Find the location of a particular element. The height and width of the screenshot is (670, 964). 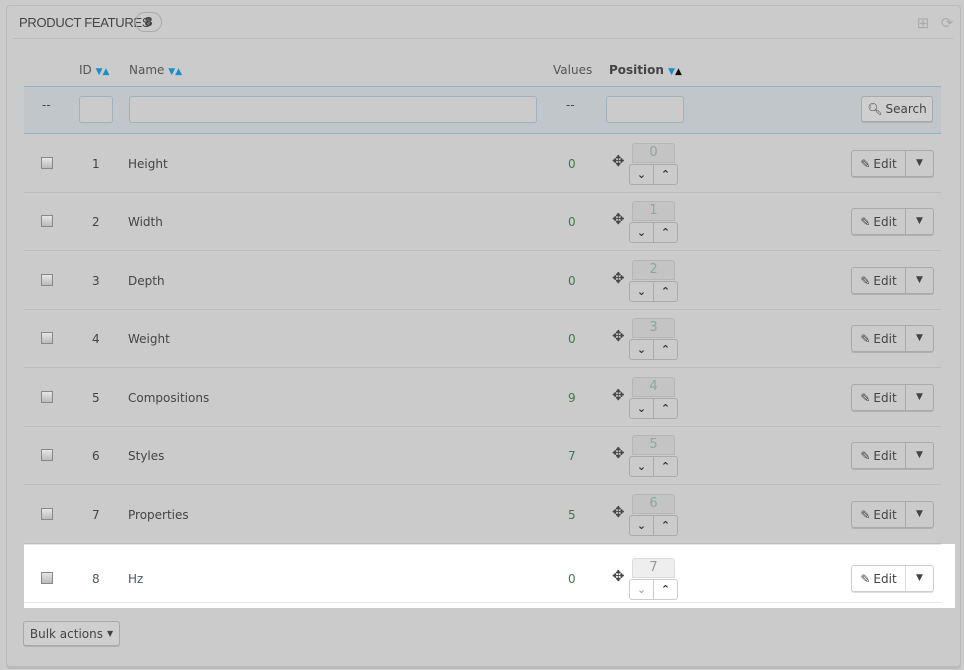

bulk-actions-button: Bulk actions ▼ is located at coordinates (71, 633).